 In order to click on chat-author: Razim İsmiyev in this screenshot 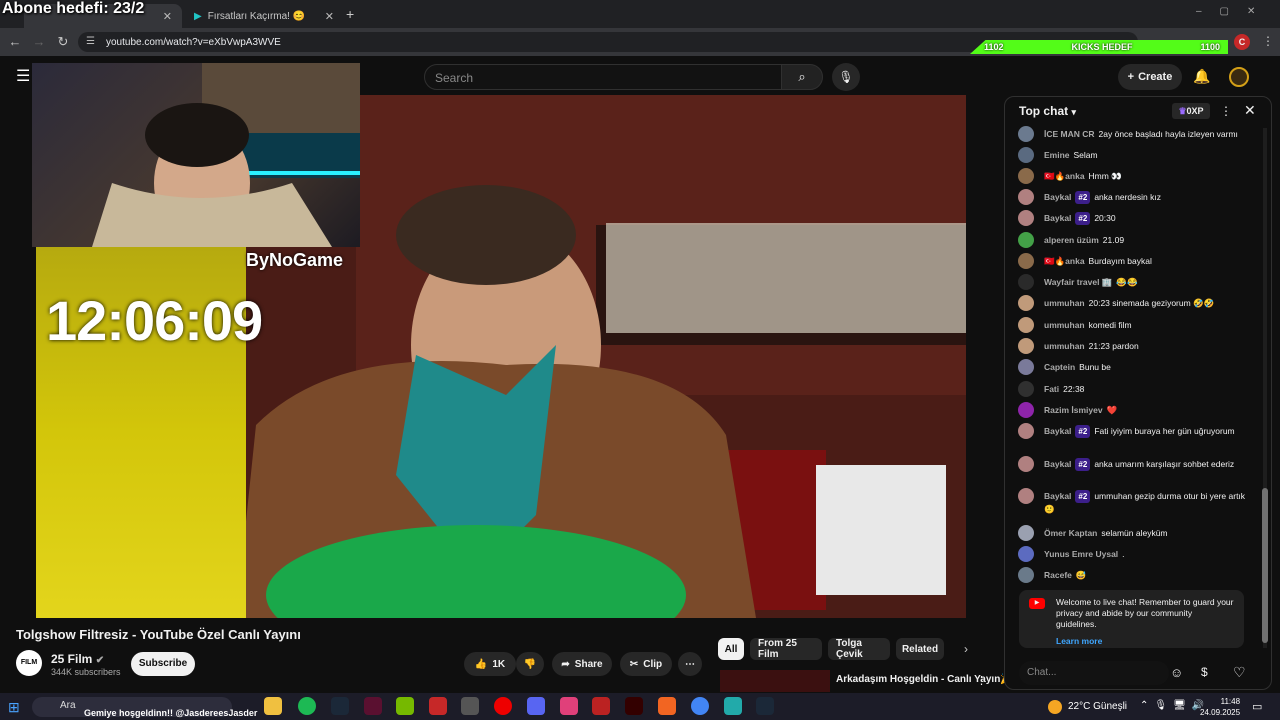, I will do `click(1073, 410)`.